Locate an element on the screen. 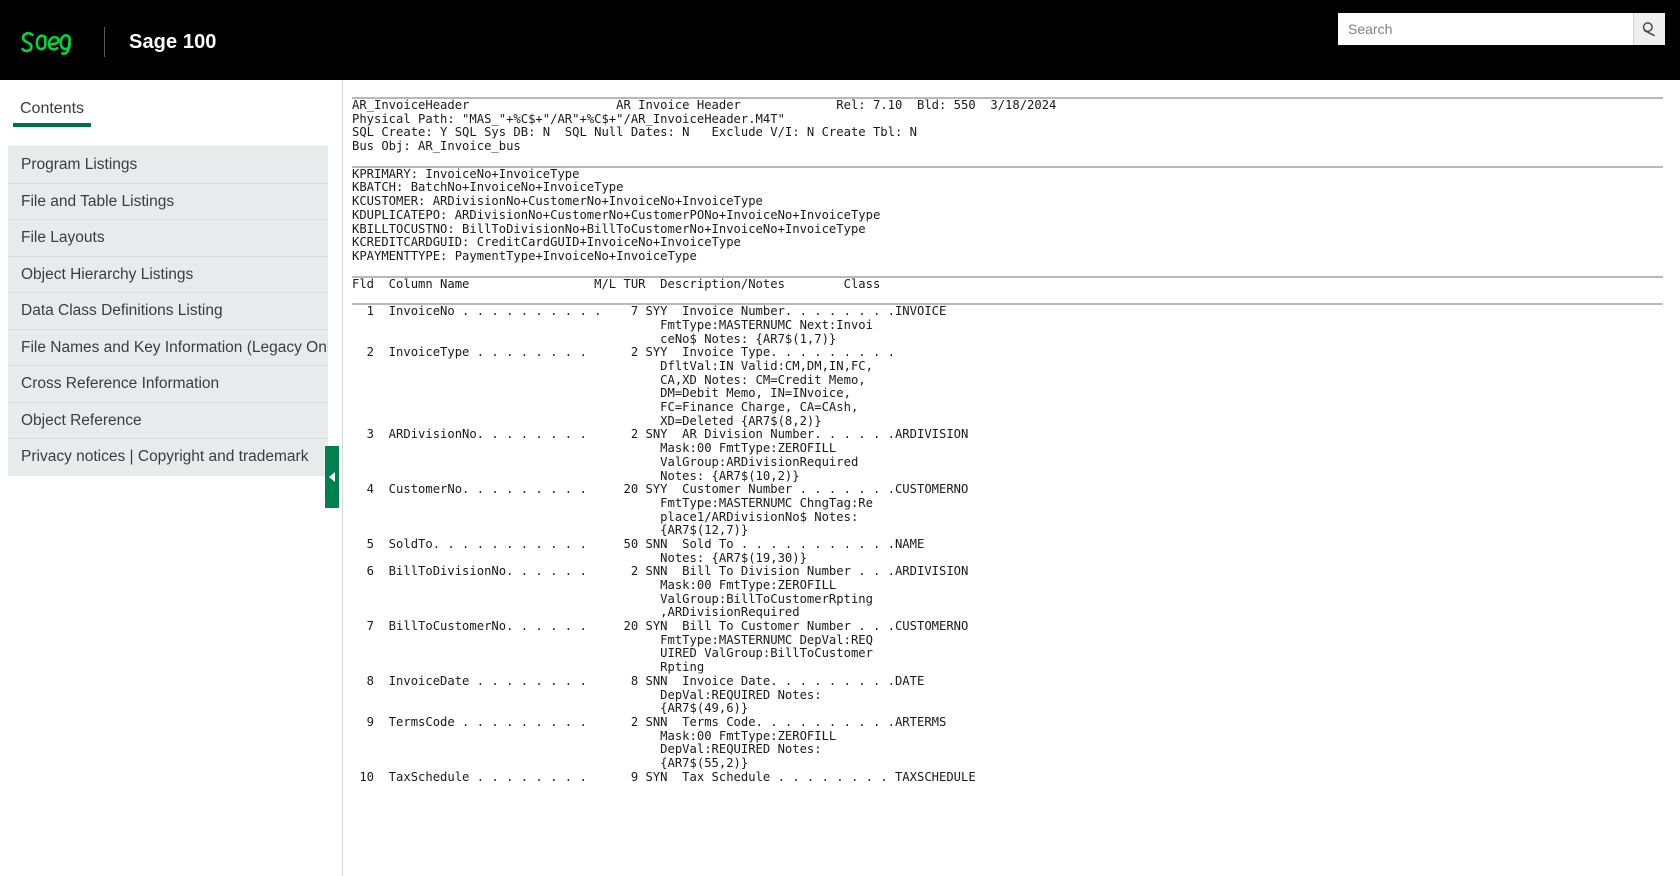 The height and width of the screenshot is (876, 1680). sidebar-item-label: Program Listings is located at coordinates (79, 164).